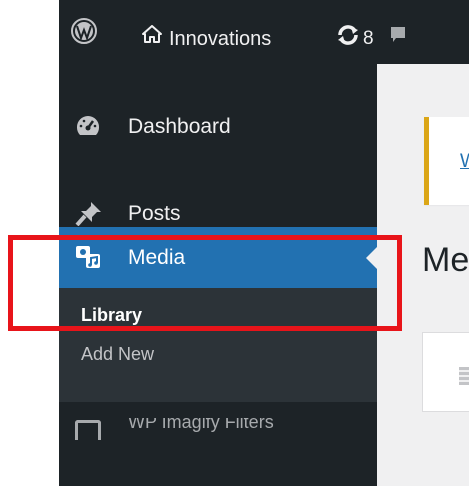 This screenshot has height=486, width=469. Describe the element at coordinates (84, 31) in the screenshot. I see `wordpress-logo-icon` at that location.